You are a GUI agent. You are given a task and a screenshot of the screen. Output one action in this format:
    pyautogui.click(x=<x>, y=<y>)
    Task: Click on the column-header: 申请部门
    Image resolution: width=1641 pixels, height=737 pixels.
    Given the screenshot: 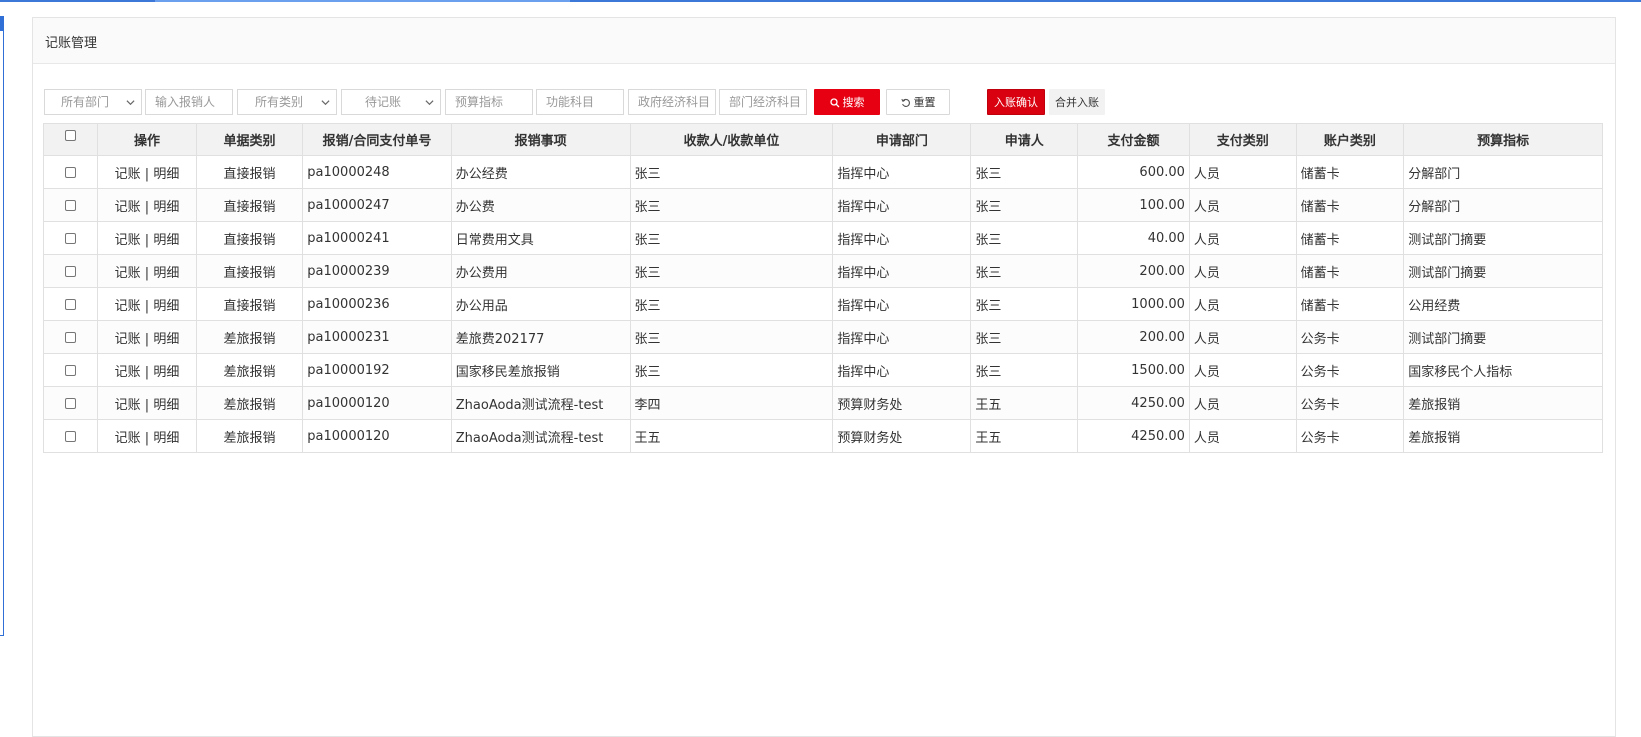 What is the action you would take?
    pyautogui.click(x=902, y=139)
    